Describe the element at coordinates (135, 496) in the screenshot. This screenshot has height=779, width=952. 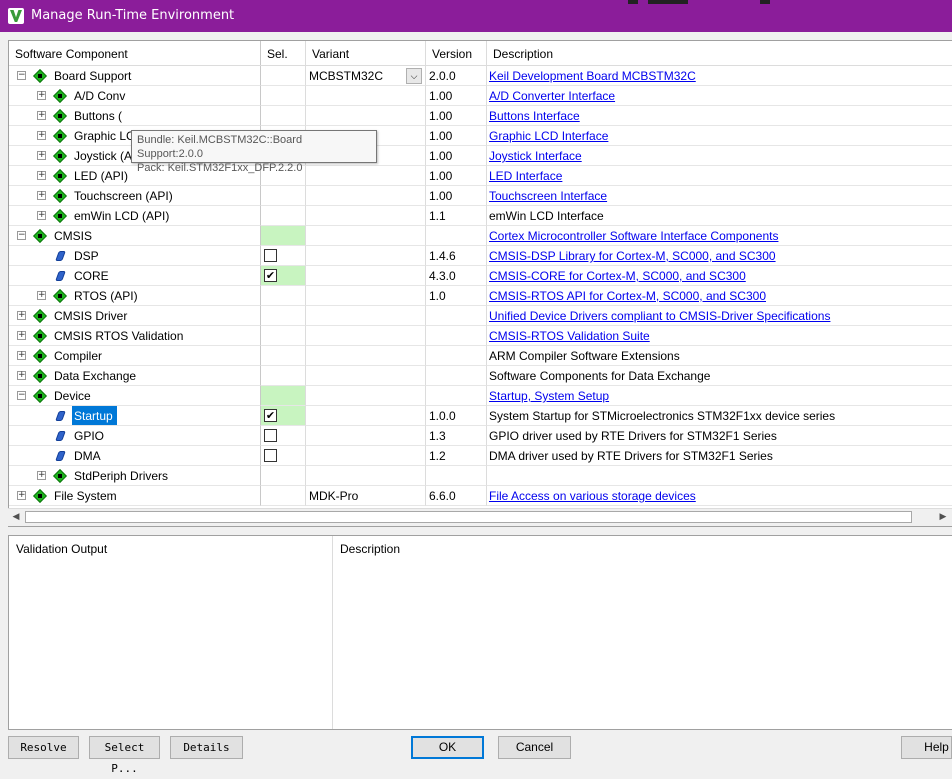
I see `component-cell: + File System` at that location.